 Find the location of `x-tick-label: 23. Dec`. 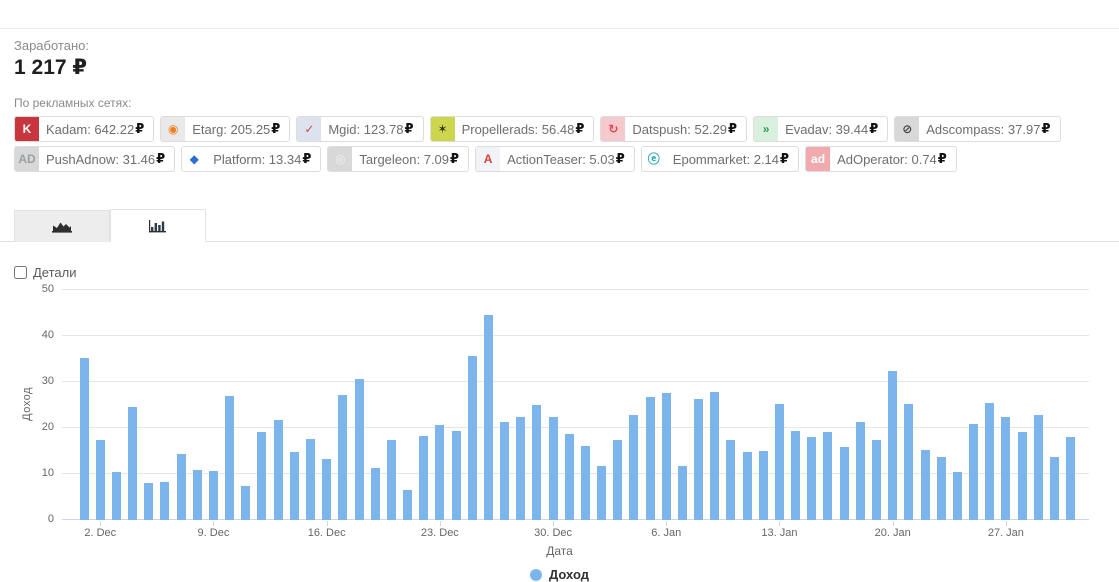

x-tick-label: 23. Dec is located at coordinates (439, 533).